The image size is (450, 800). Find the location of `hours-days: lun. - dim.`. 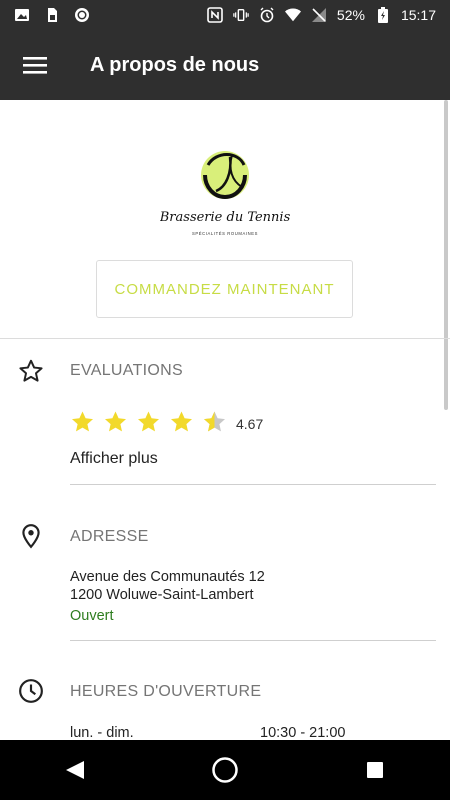

hours-days: lun. - dim. is located at coordinates (102, 732).